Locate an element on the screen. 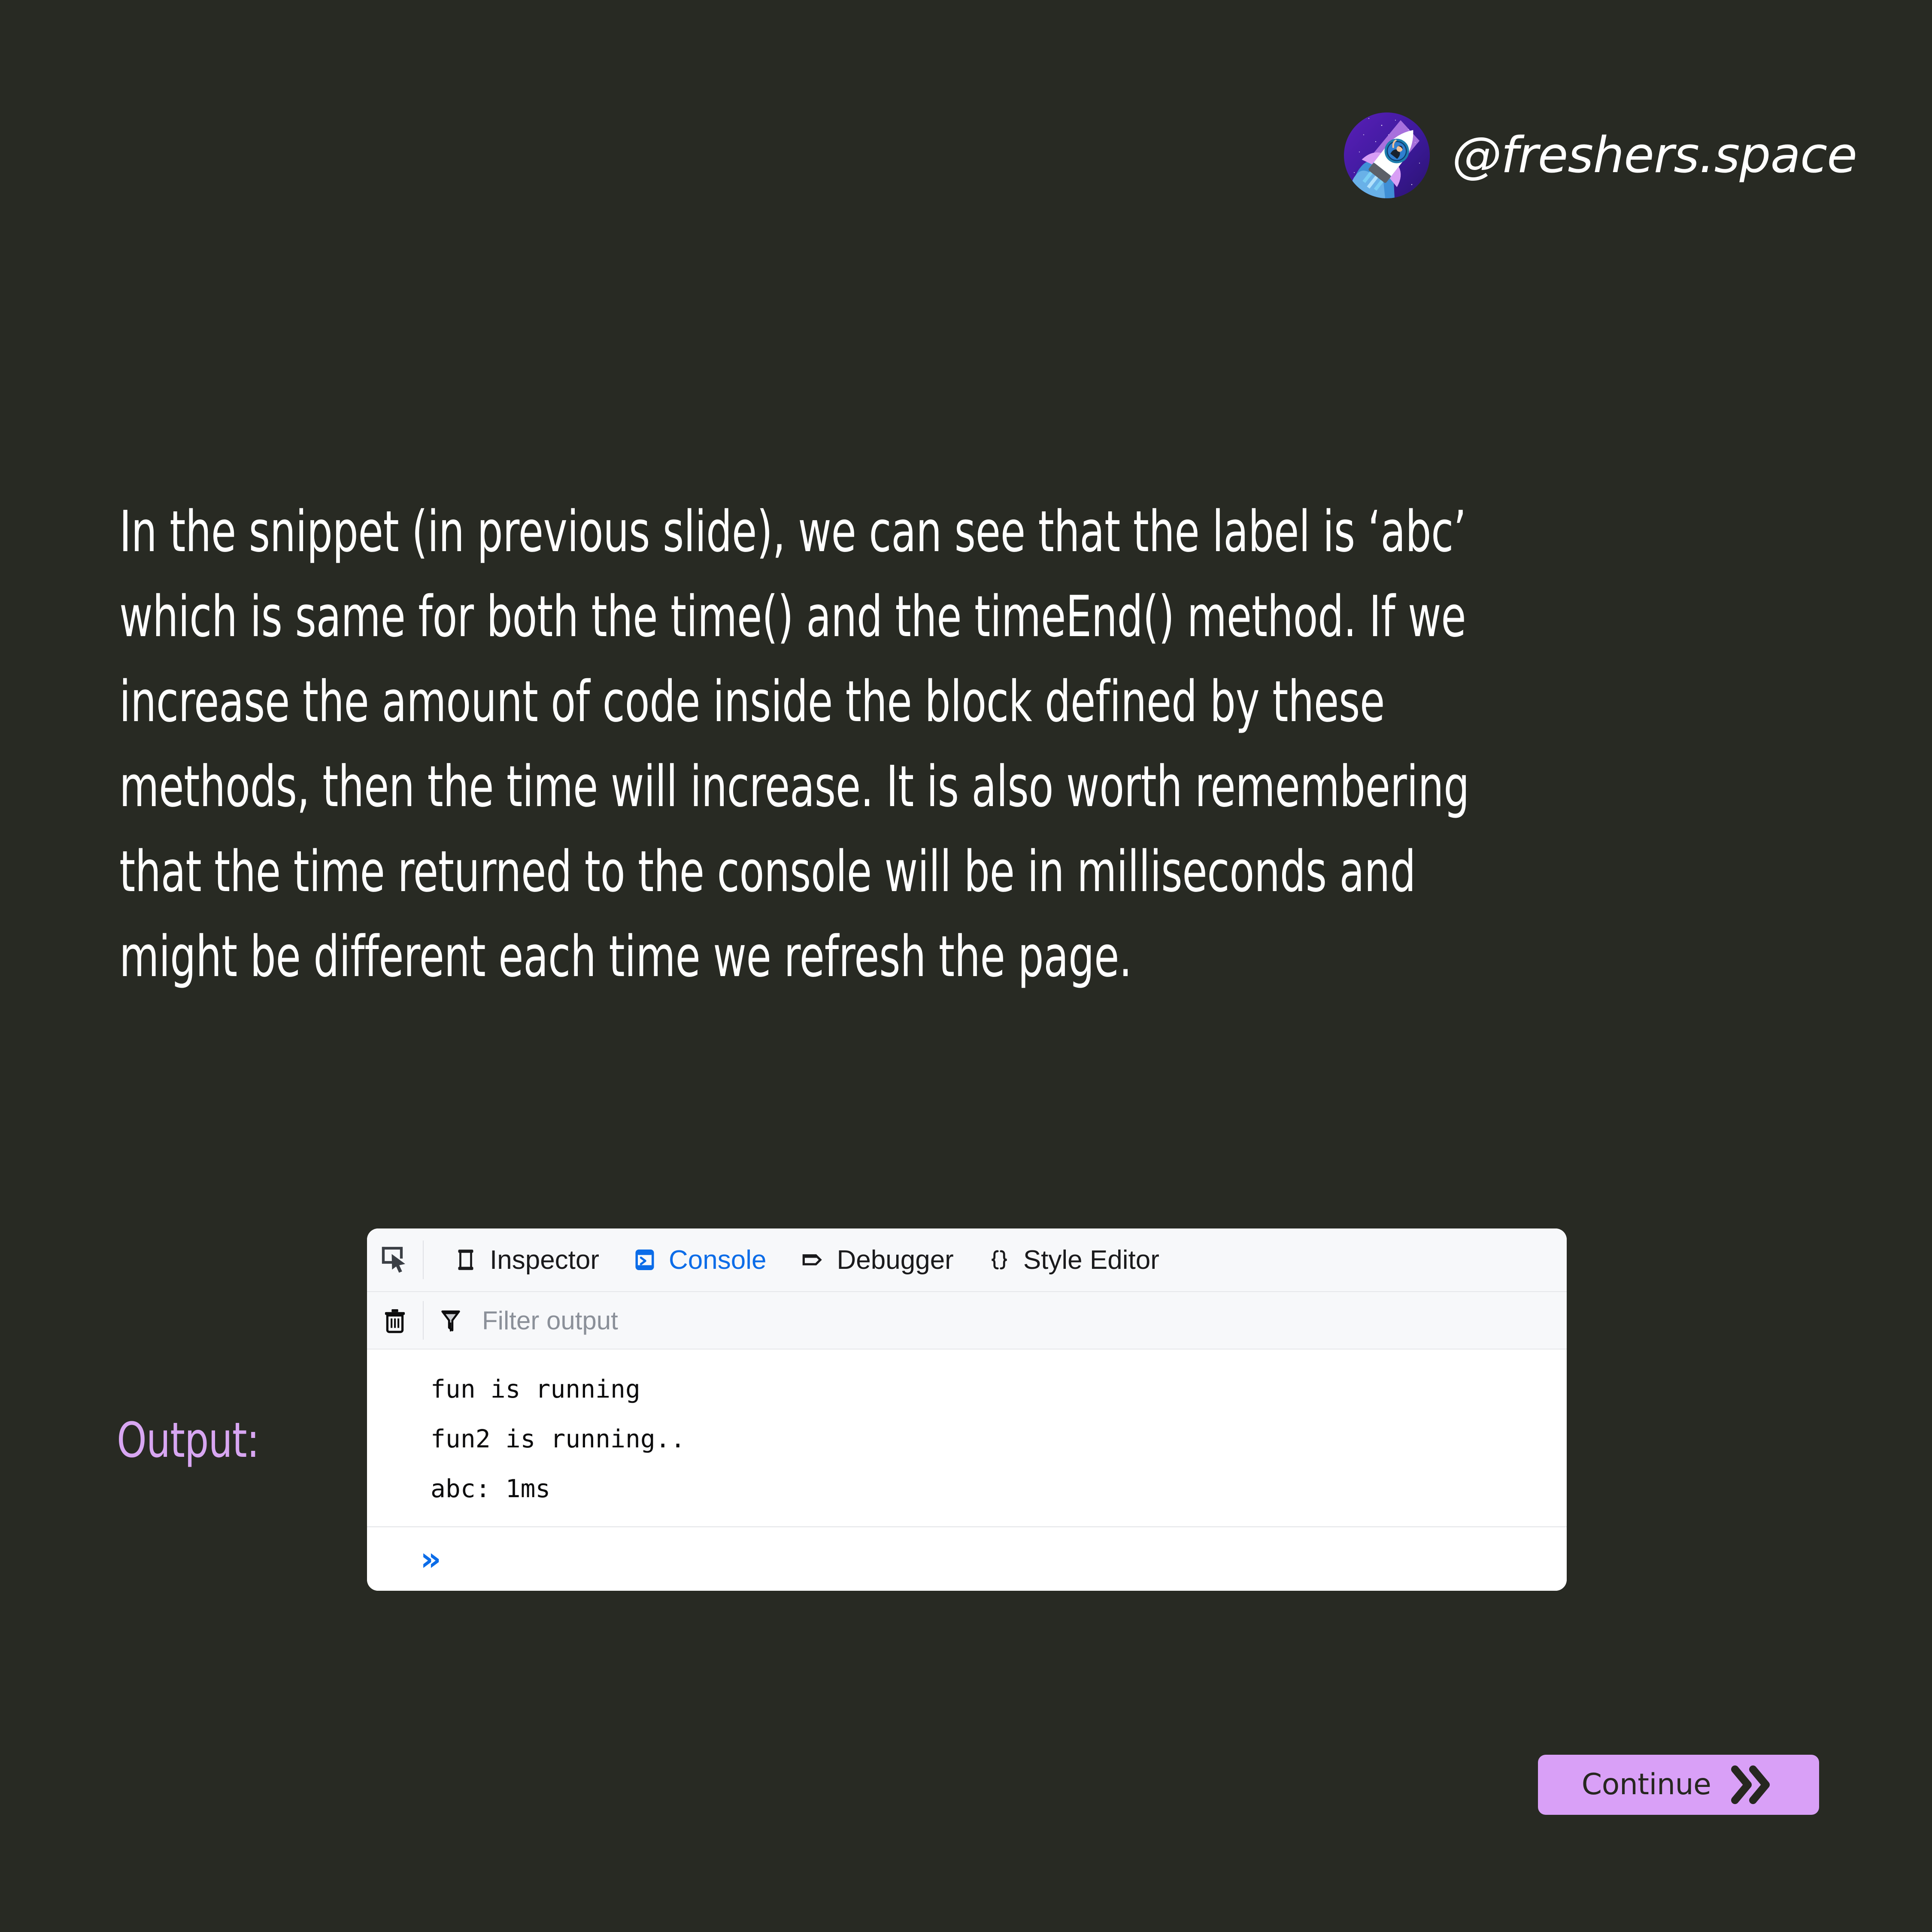 This screenshot has height=1932, width=1932. console-prompt-icon: » is located at coordinates (431, 1559).